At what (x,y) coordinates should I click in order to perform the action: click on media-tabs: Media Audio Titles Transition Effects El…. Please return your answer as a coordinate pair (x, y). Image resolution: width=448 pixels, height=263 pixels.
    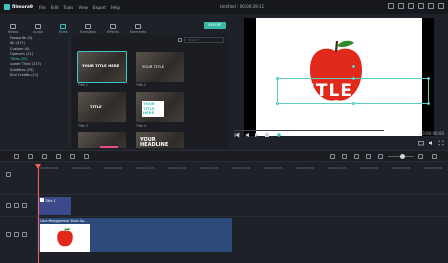
    Looking at the image, I should click on (115, 24).